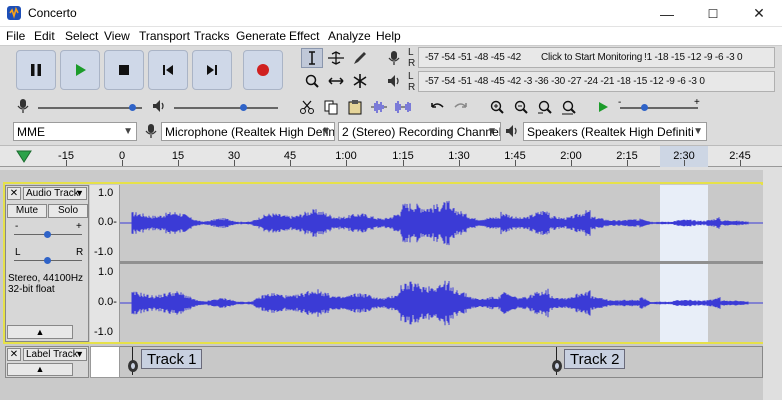 Image resolution: width=782 pixels, height=400 pixels. What do you see at coordinates (403, 107) in the screenshot?
I see `silence-button` at bounding box center [403, 107].